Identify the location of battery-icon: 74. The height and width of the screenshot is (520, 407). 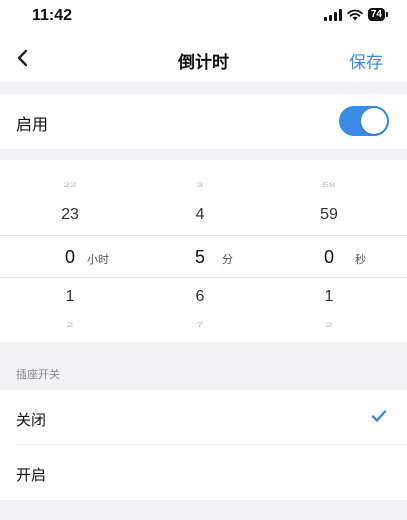
(378, 14).